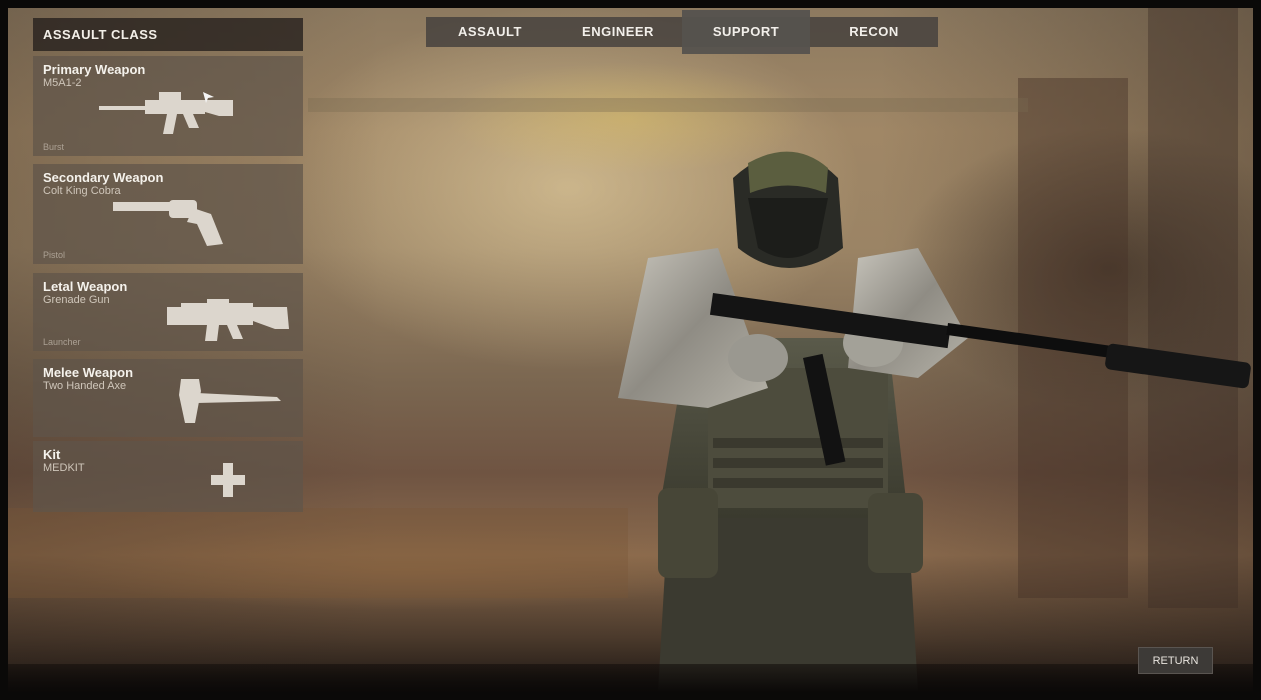 The image size is (1261, 700). What do you see at coordinates (85, 286) in the screenshot?
I see `slot-name: Letal Weapon` at bounding box center [85, 286].